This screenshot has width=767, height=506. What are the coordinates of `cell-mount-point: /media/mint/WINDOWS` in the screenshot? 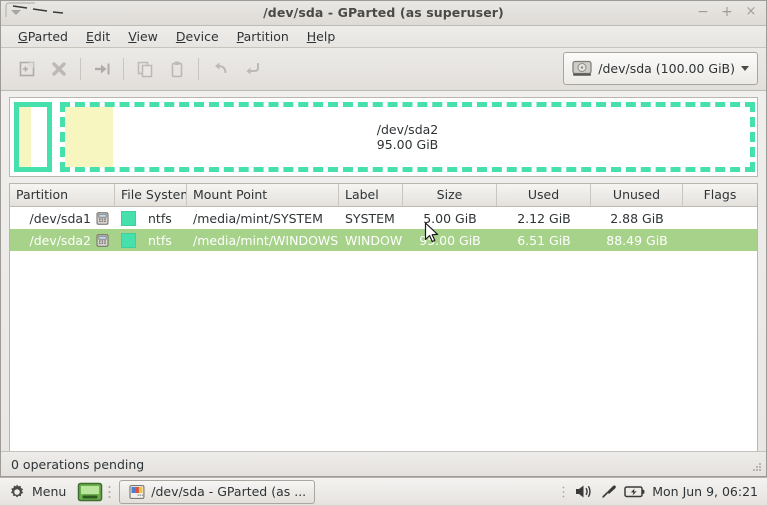 It's located at (266, 240).